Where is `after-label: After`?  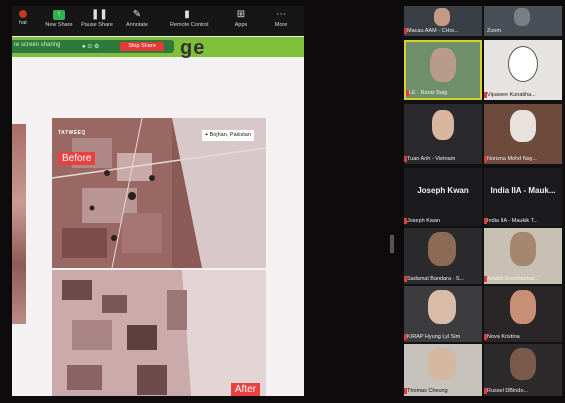
after-label: After is located at coordinates (245, 389).